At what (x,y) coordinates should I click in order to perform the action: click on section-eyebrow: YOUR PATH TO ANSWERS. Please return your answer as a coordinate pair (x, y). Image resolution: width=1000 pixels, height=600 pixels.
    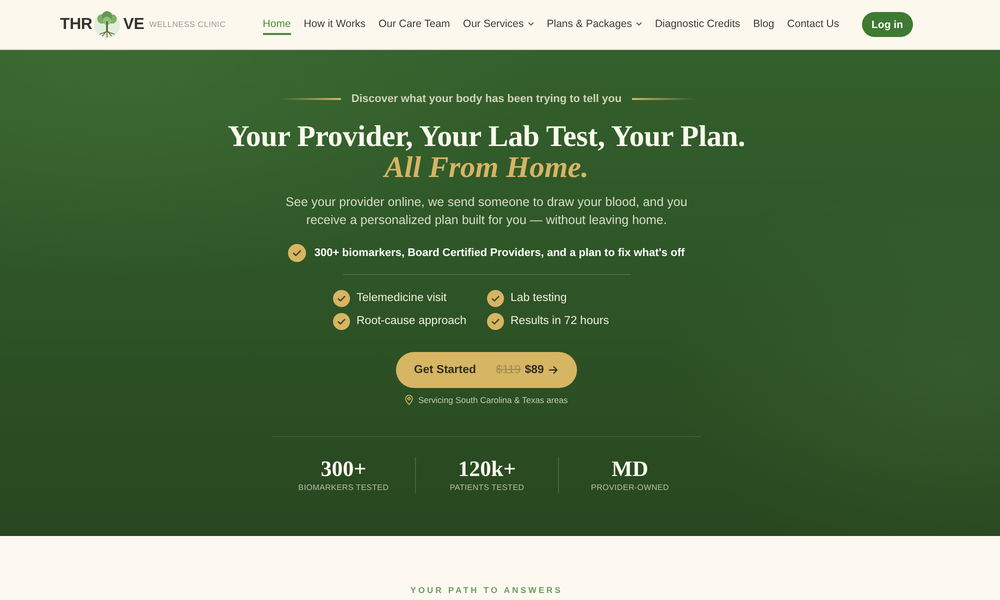
    Looking at the image, I should click on (486, 590).